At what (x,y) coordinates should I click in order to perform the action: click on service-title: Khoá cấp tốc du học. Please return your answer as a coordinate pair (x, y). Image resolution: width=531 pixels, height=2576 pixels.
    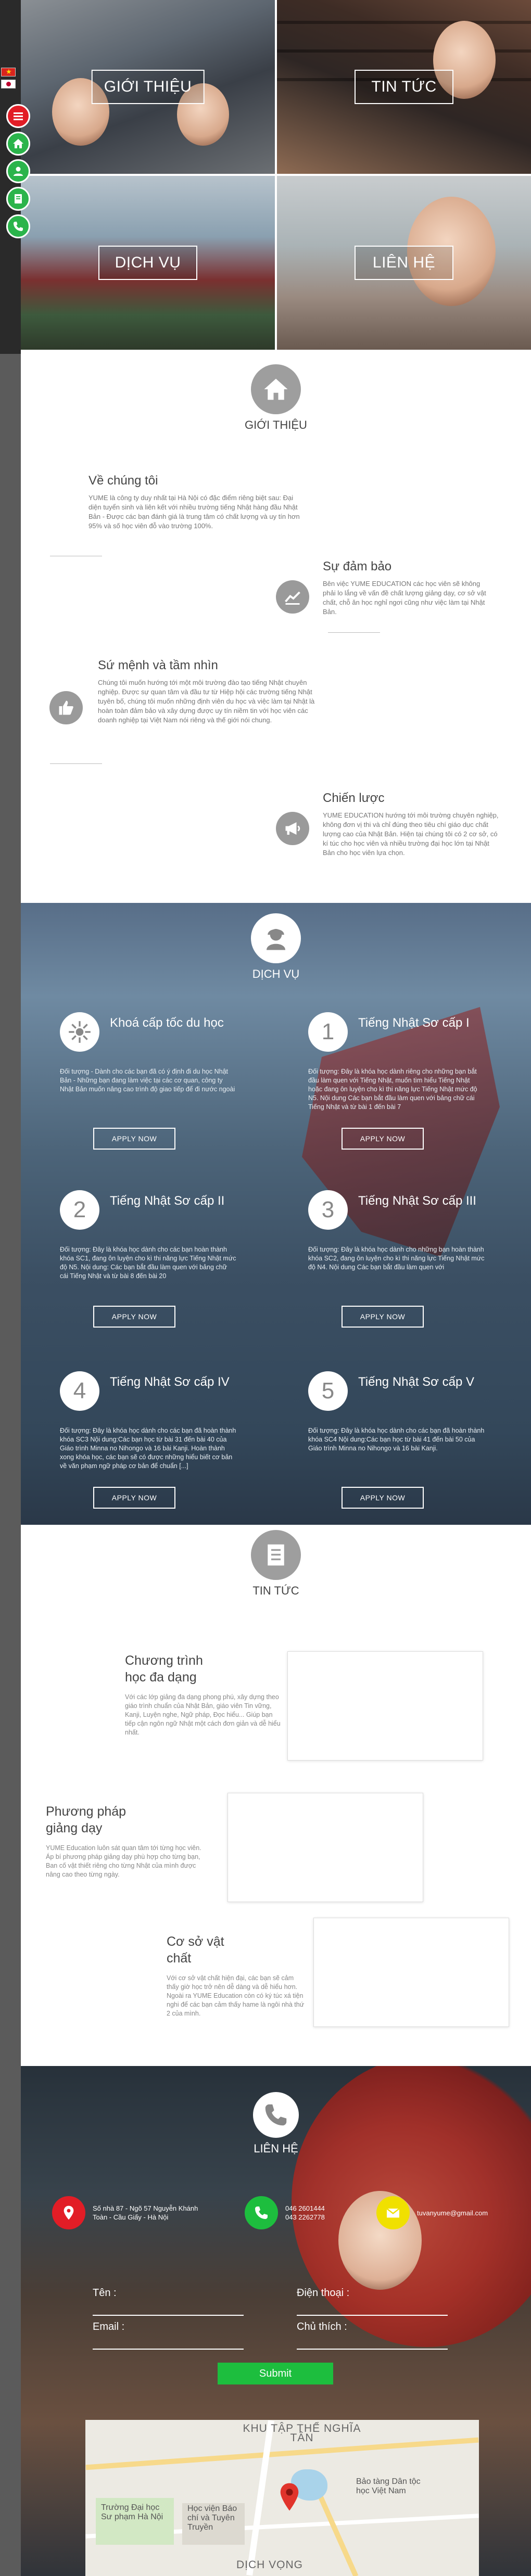
    Looking at the image, I should click on (167, 1023).